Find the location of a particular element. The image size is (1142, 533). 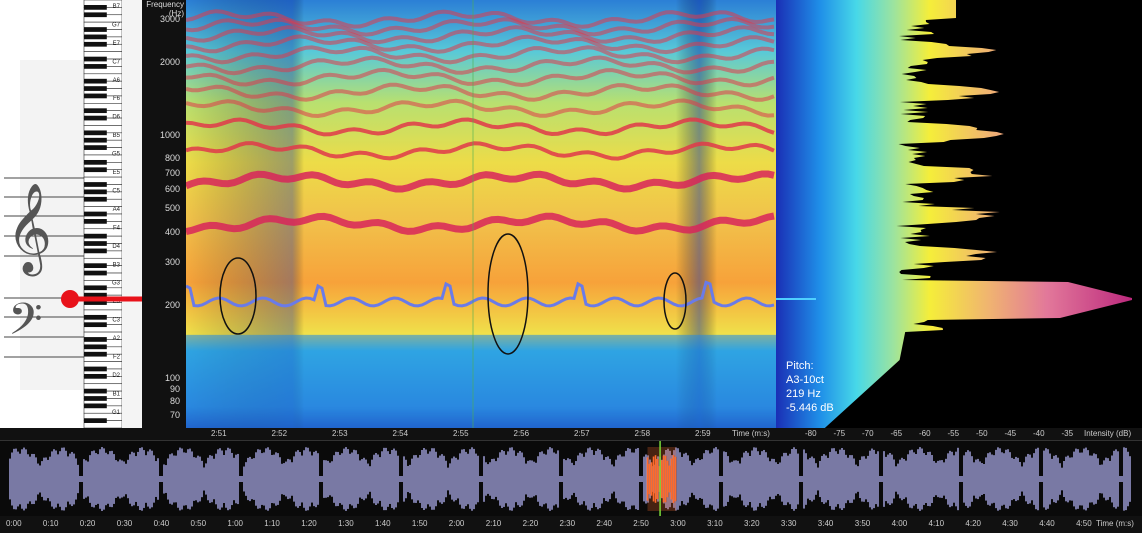

time-tick: 2:53 is located at coordinates (340, 433).